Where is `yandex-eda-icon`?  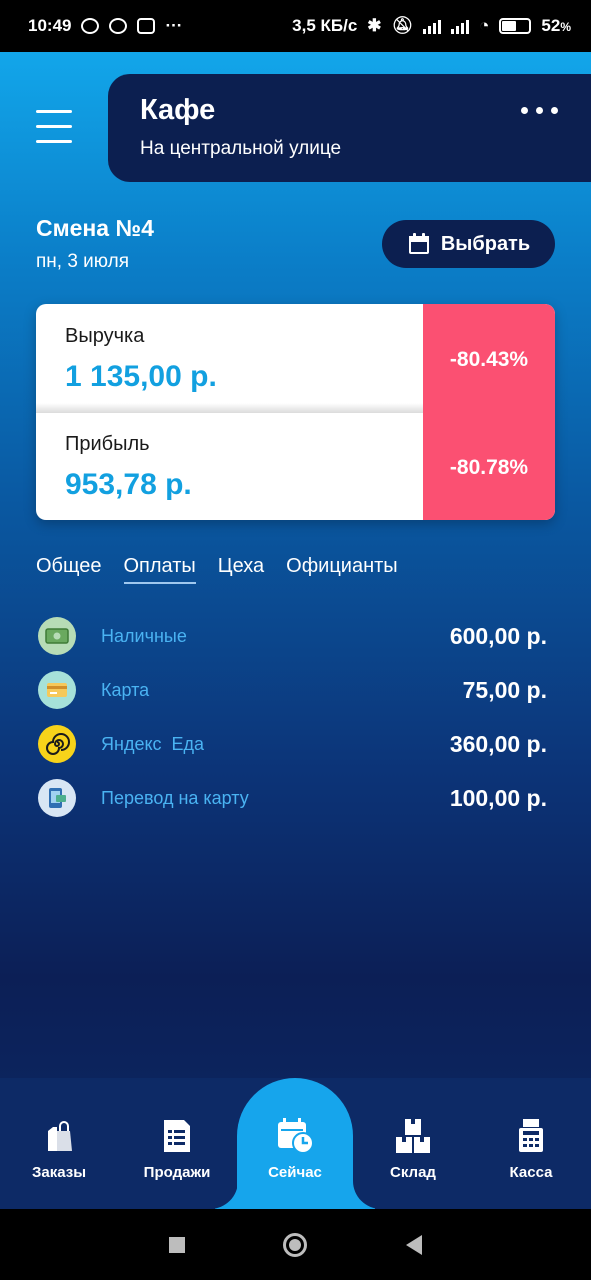
yandex-eda-icon is located at coordinates (57, 744).